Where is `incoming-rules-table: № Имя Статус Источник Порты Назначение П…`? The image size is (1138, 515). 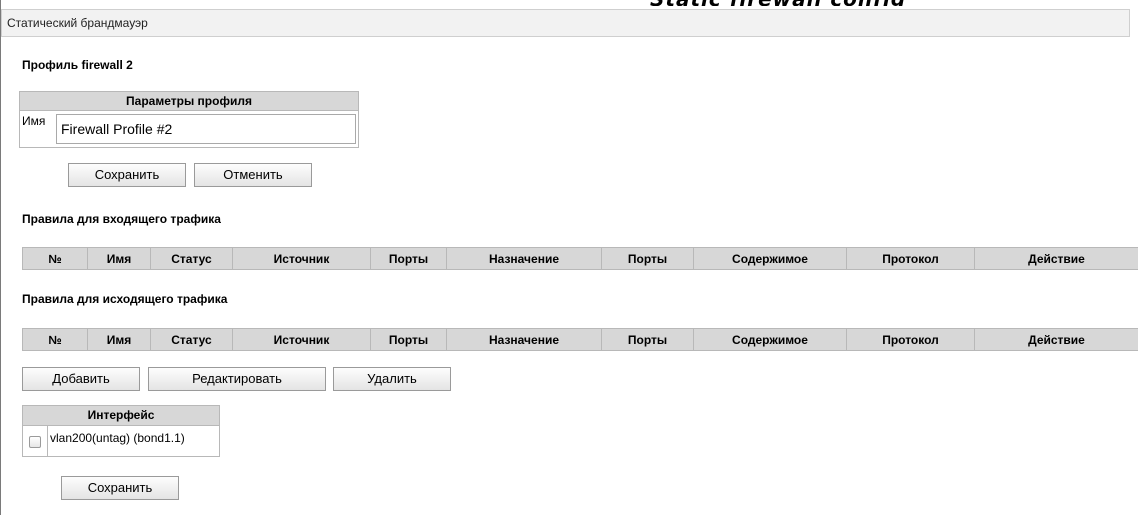
incoming-rules-table: № Имя Статус Источник Порты Назначение П… is located at coordinates (580, 258).